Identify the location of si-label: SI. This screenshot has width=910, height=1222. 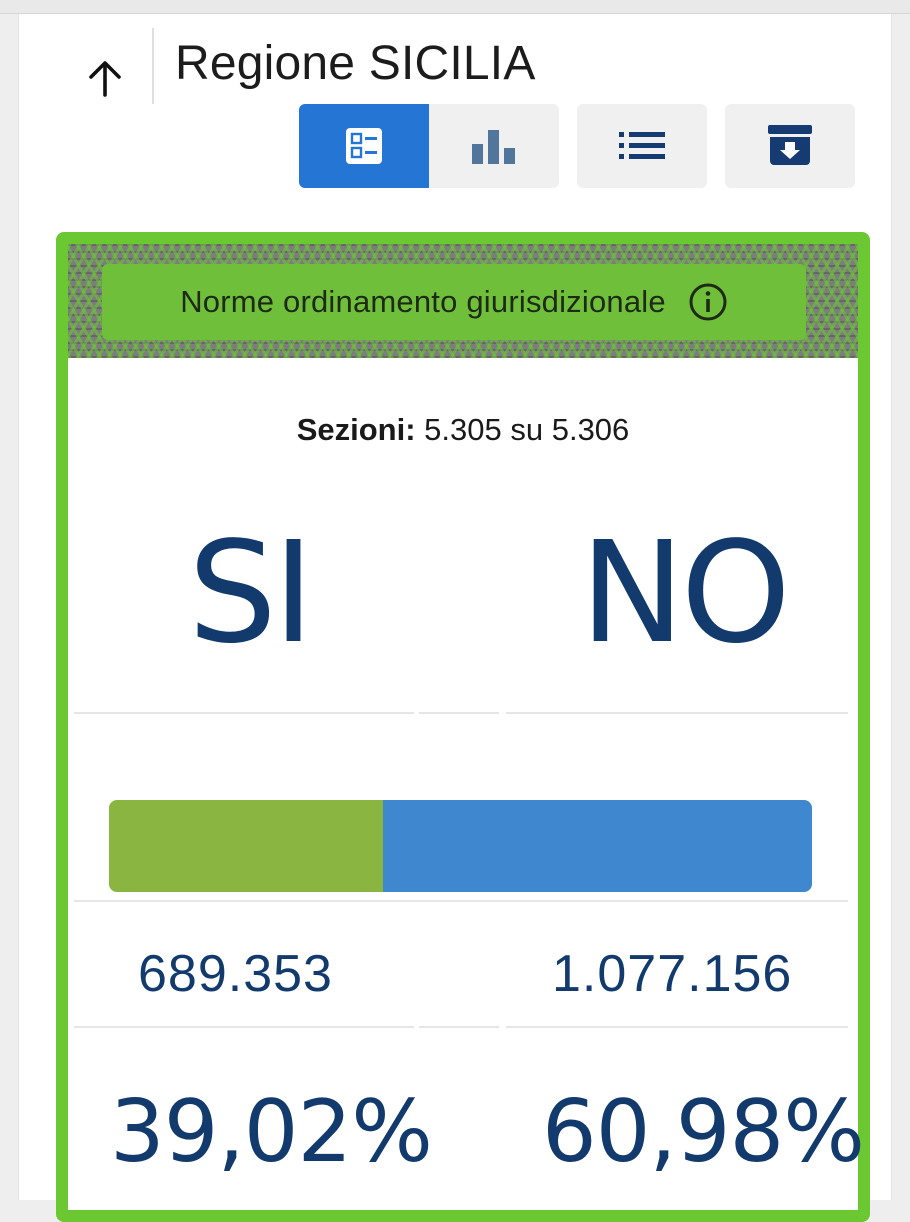
(251, 593).